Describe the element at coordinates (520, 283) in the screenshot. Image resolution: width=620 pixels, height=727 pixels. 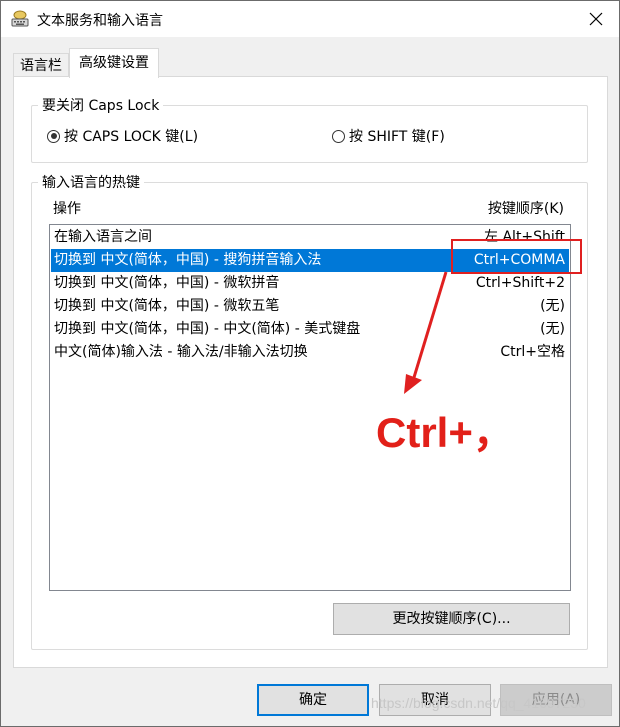
I see `list-item-key: Ctrl+Shift+2` at that location.